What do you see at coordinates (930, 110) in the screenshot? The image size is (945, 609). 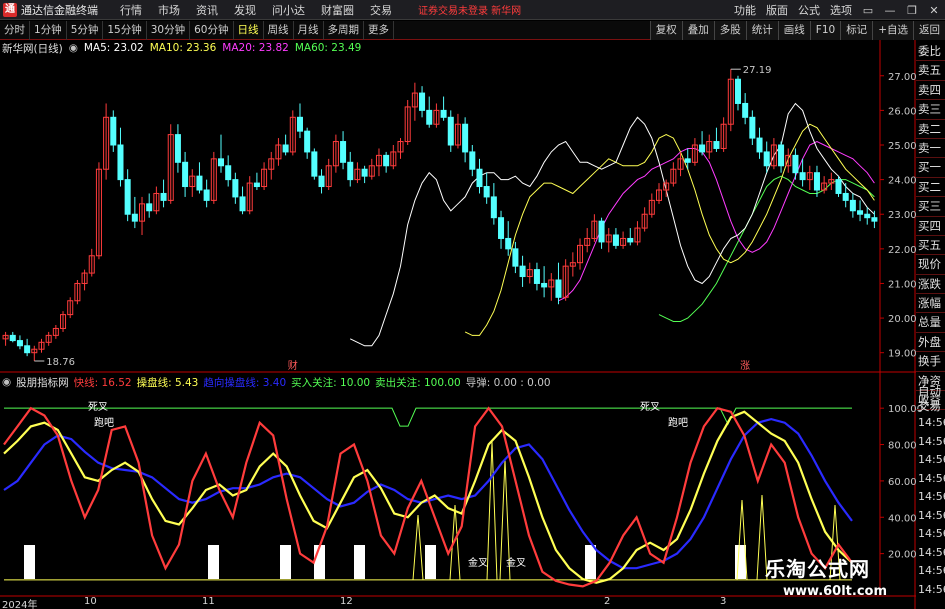 I see `sidebar-item-3: 卖三` at bounding box center [930, 110].